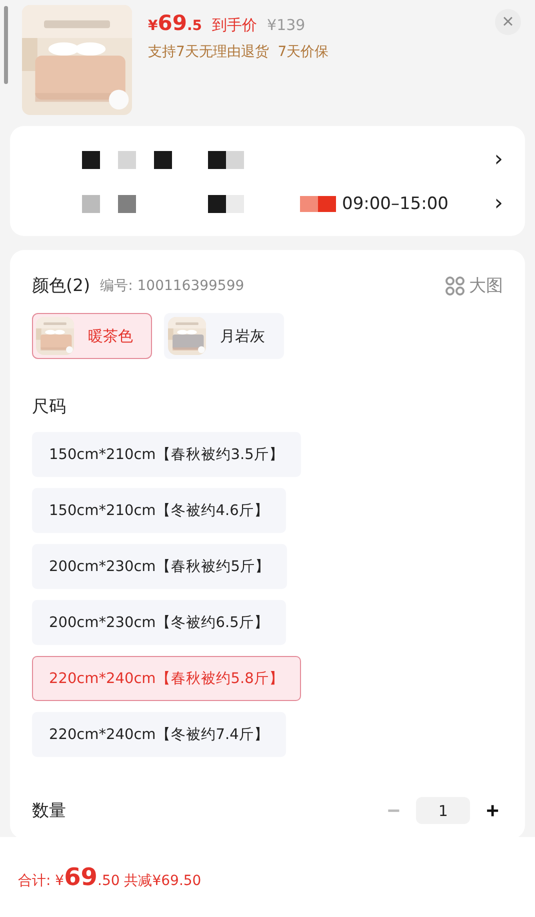  Describe the element at coordinates (175, 23) in the screenshot. I see `price: ¥69.5` at that location.